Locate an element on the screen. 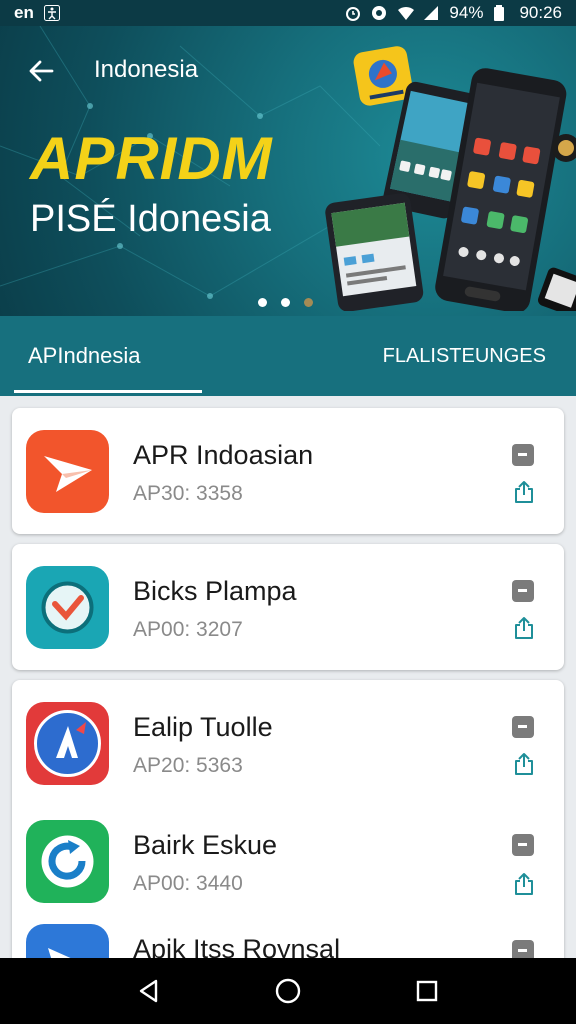 This screenshot has width=576, height=1024. app-meta: AP00: 3207 is located at coordinates (188, 629).